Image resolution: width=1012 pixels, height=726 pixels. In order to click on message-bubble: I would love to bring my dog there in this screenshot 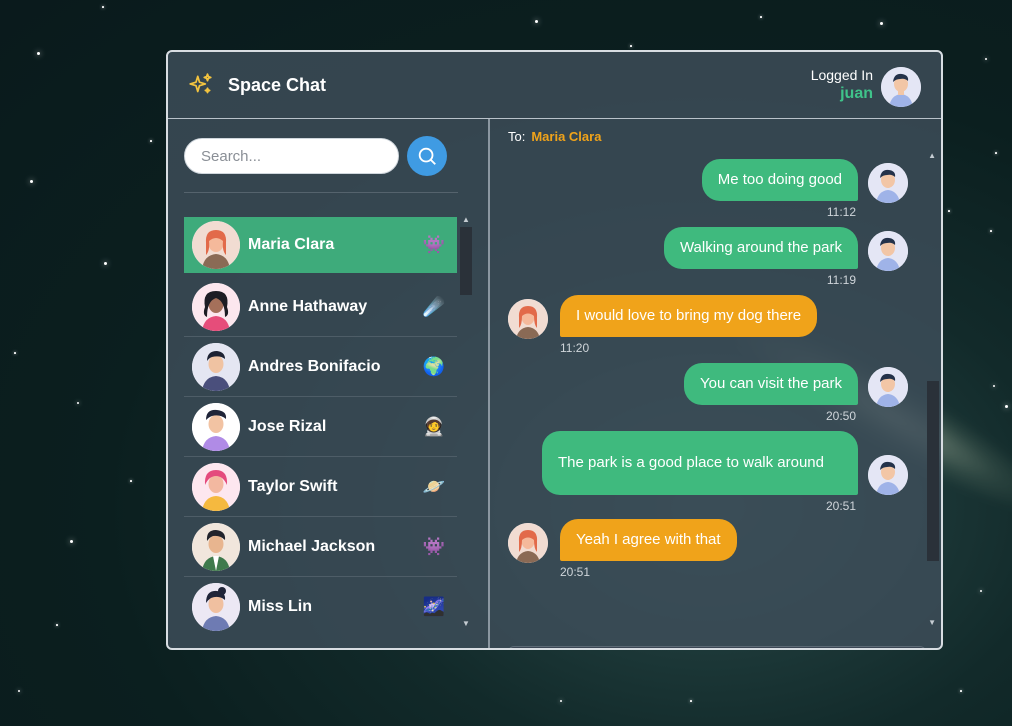, I will do `click(689, 316)`.